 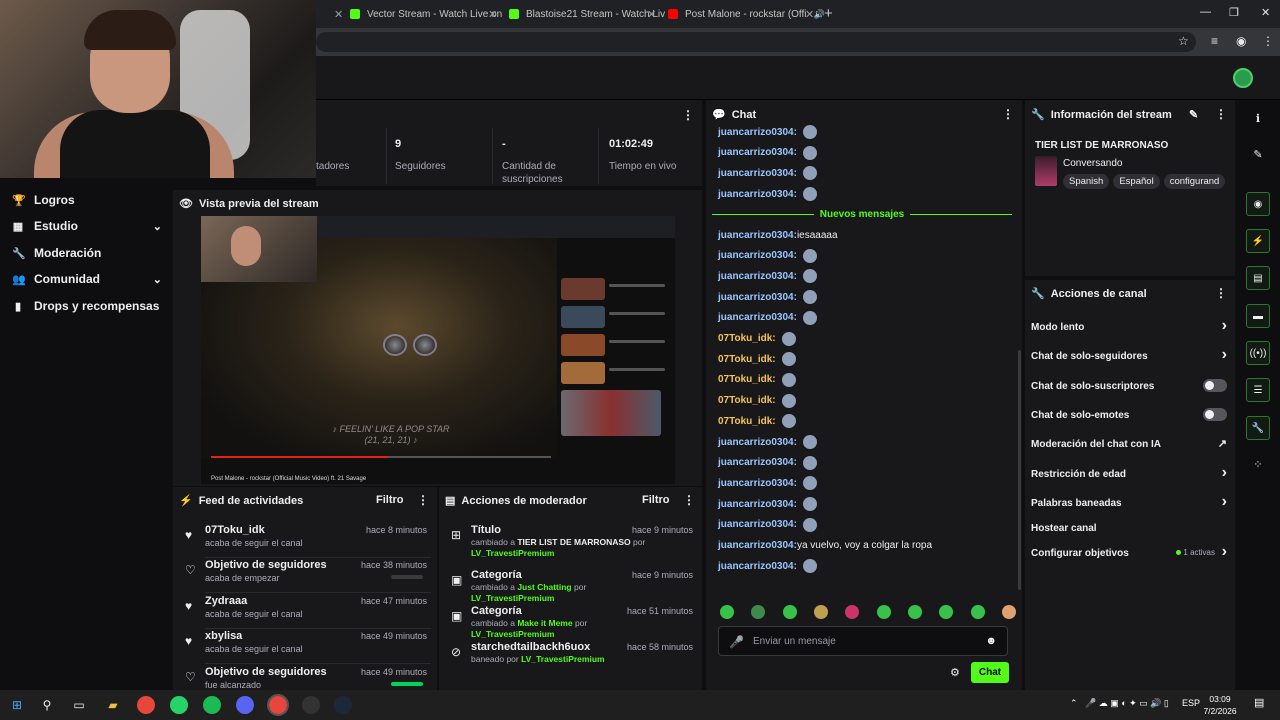 I want to click on tag: Español, so click(x=1136, y=181).